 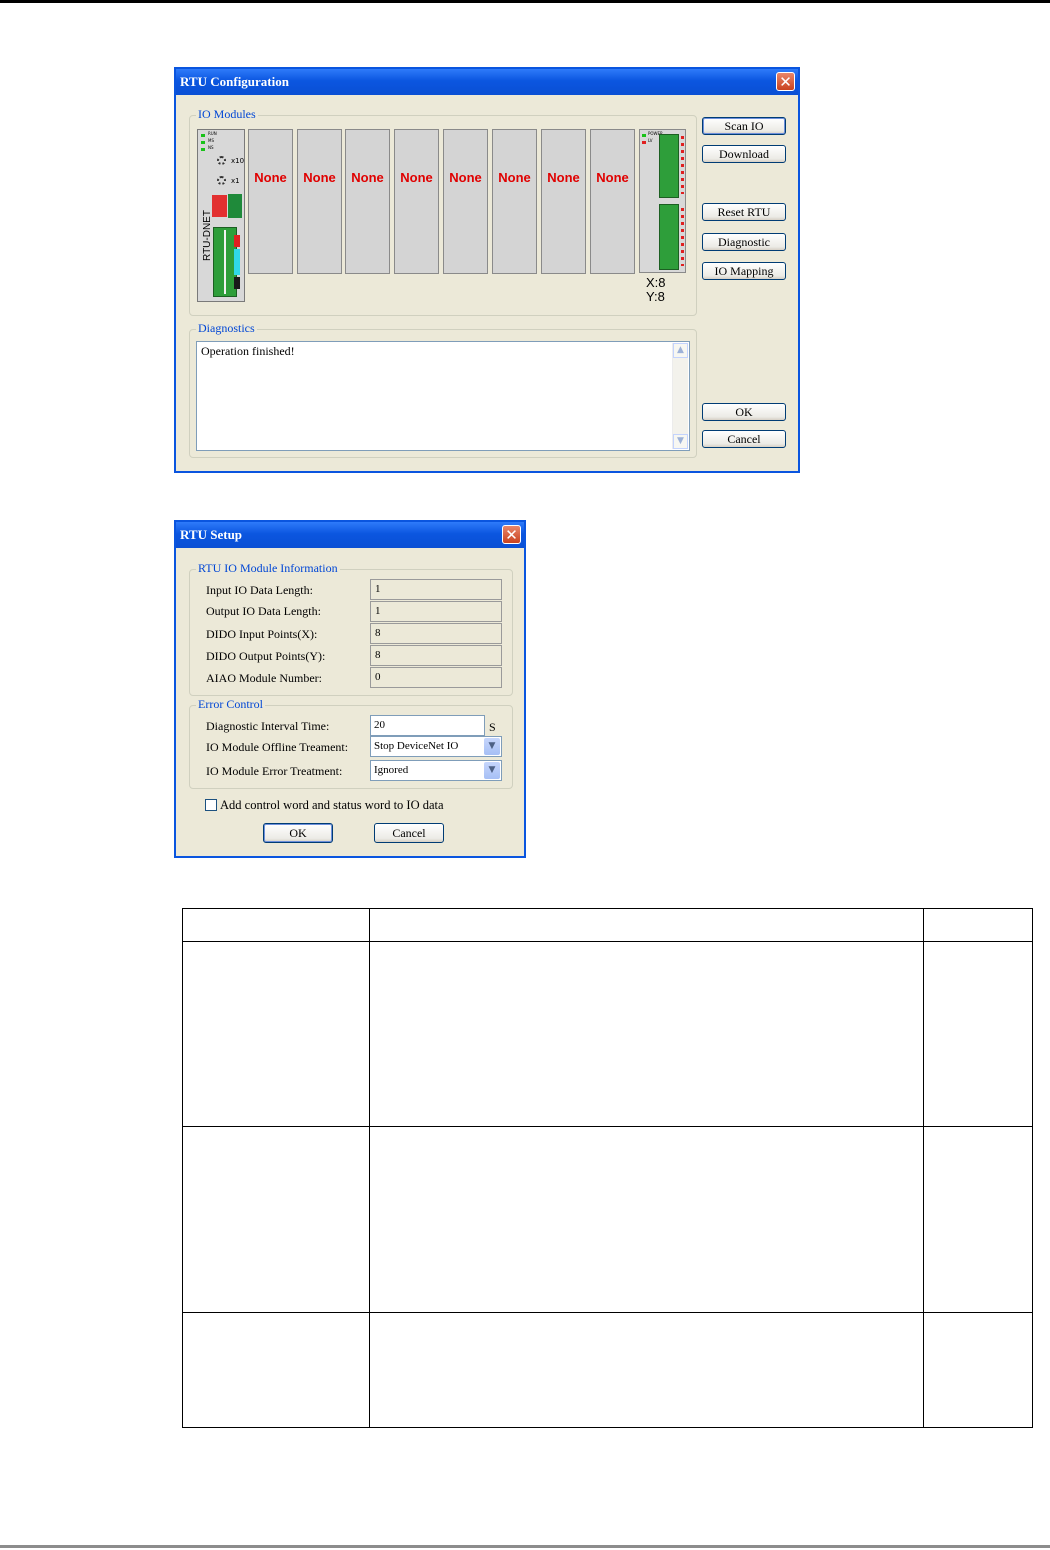 What do you see at coordinates (514, 201) in the screenshot?
I see `io-slot-6: None` at bounding box center [514, 201].